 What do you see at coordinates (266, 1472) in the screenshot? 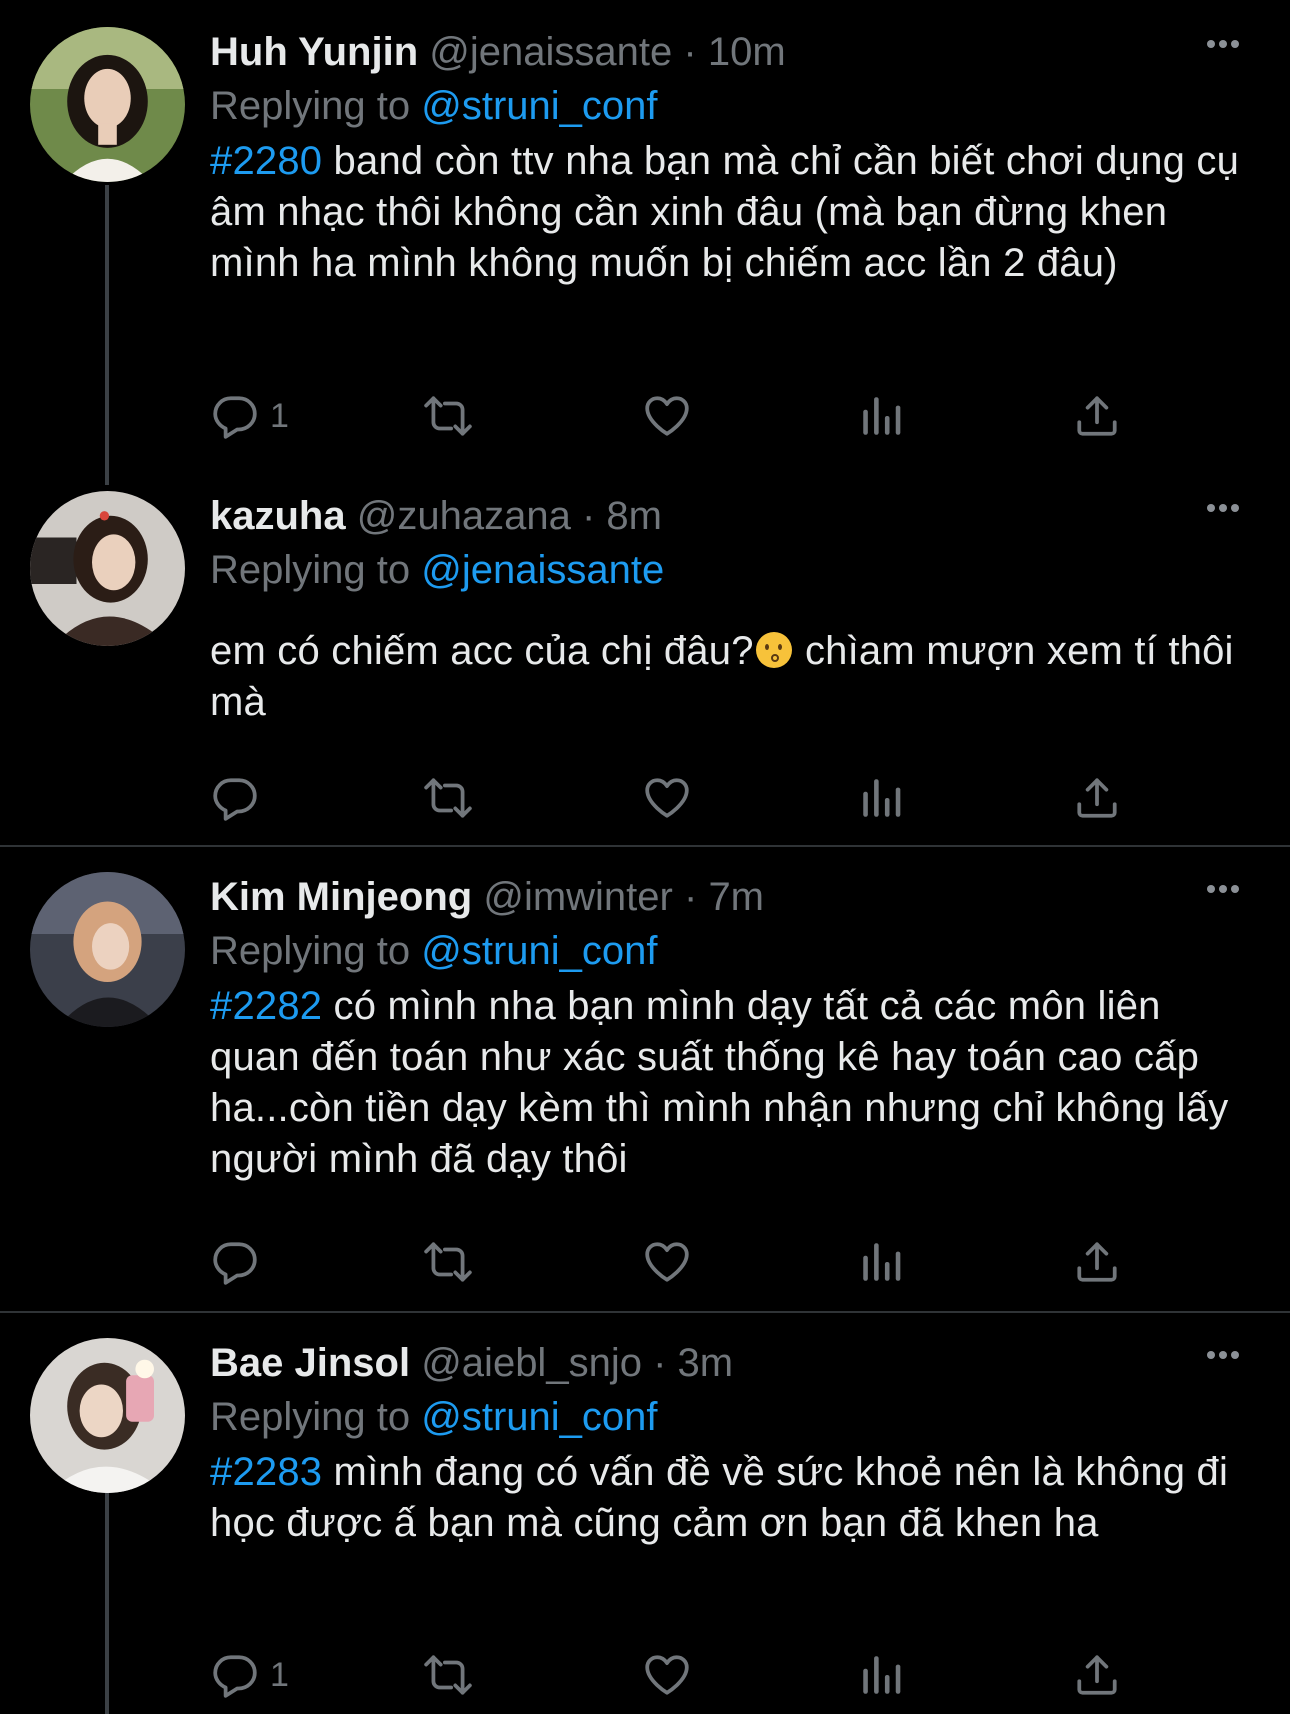
I see `hashtag-link: #2283` at bounding box center [266, 1472].